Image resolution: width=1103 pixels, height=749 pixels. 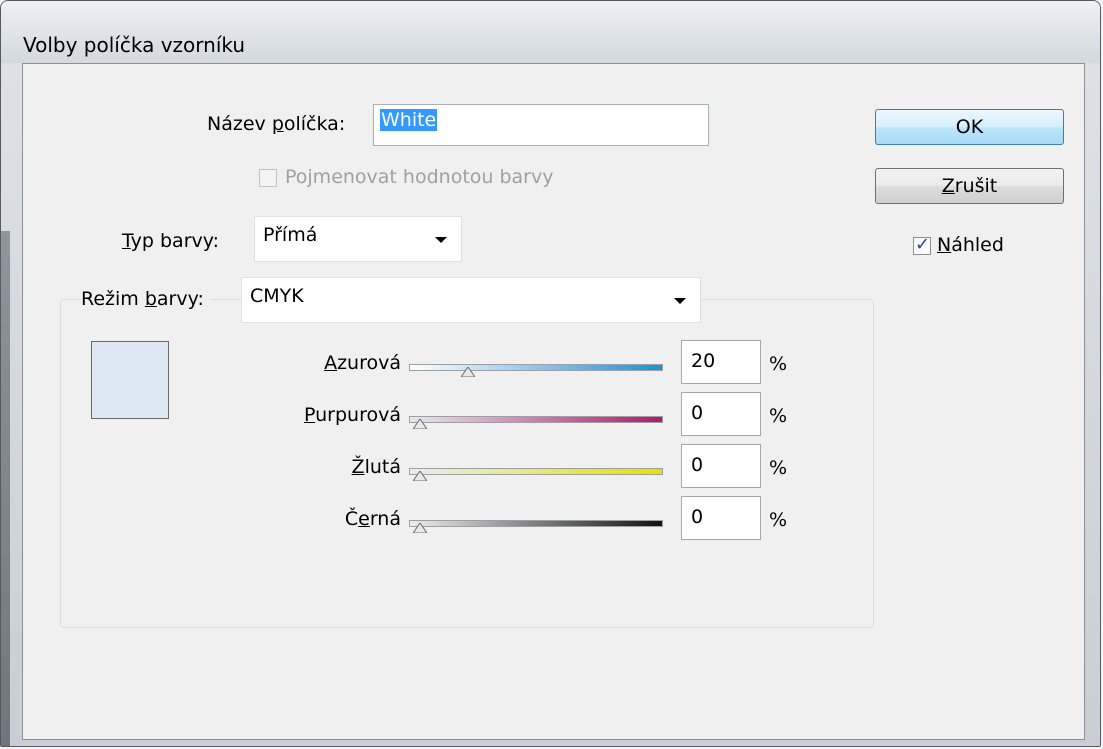 What do you see at coordinates (145, 299) in the screenshot?
I see `color-mode-label: Režim barvy:` at bounding box center [145, 299].